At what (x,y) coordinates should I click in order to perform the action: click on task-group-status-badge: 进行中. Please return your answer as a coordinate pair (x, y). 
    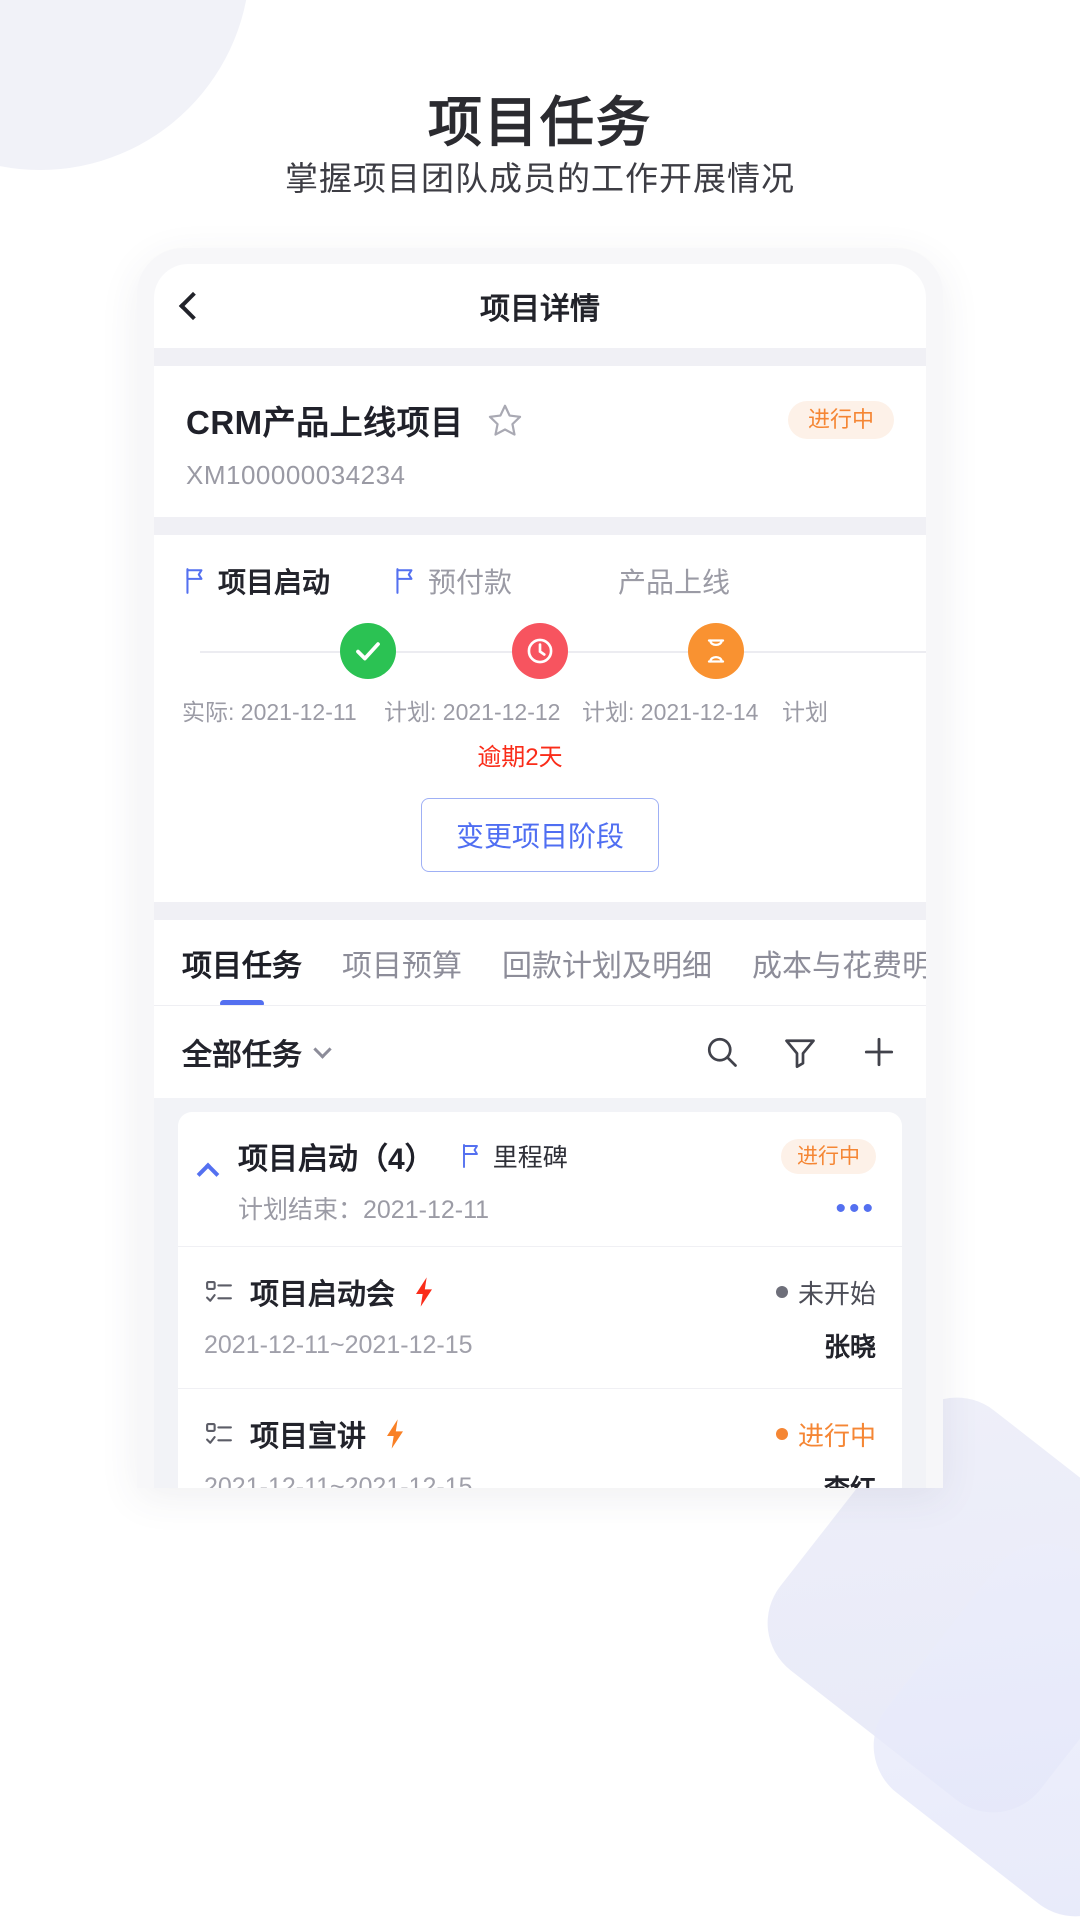
    Looking at the image, I should click on (828, 1156).